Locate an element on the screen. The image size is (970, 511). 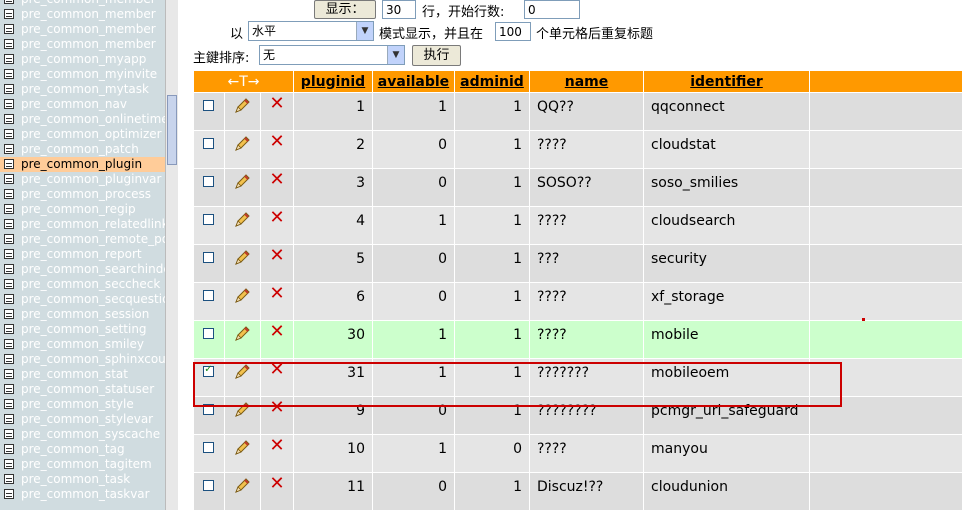
sidebar-table-item: pre_common_nav is located at coordinates (82, 104).